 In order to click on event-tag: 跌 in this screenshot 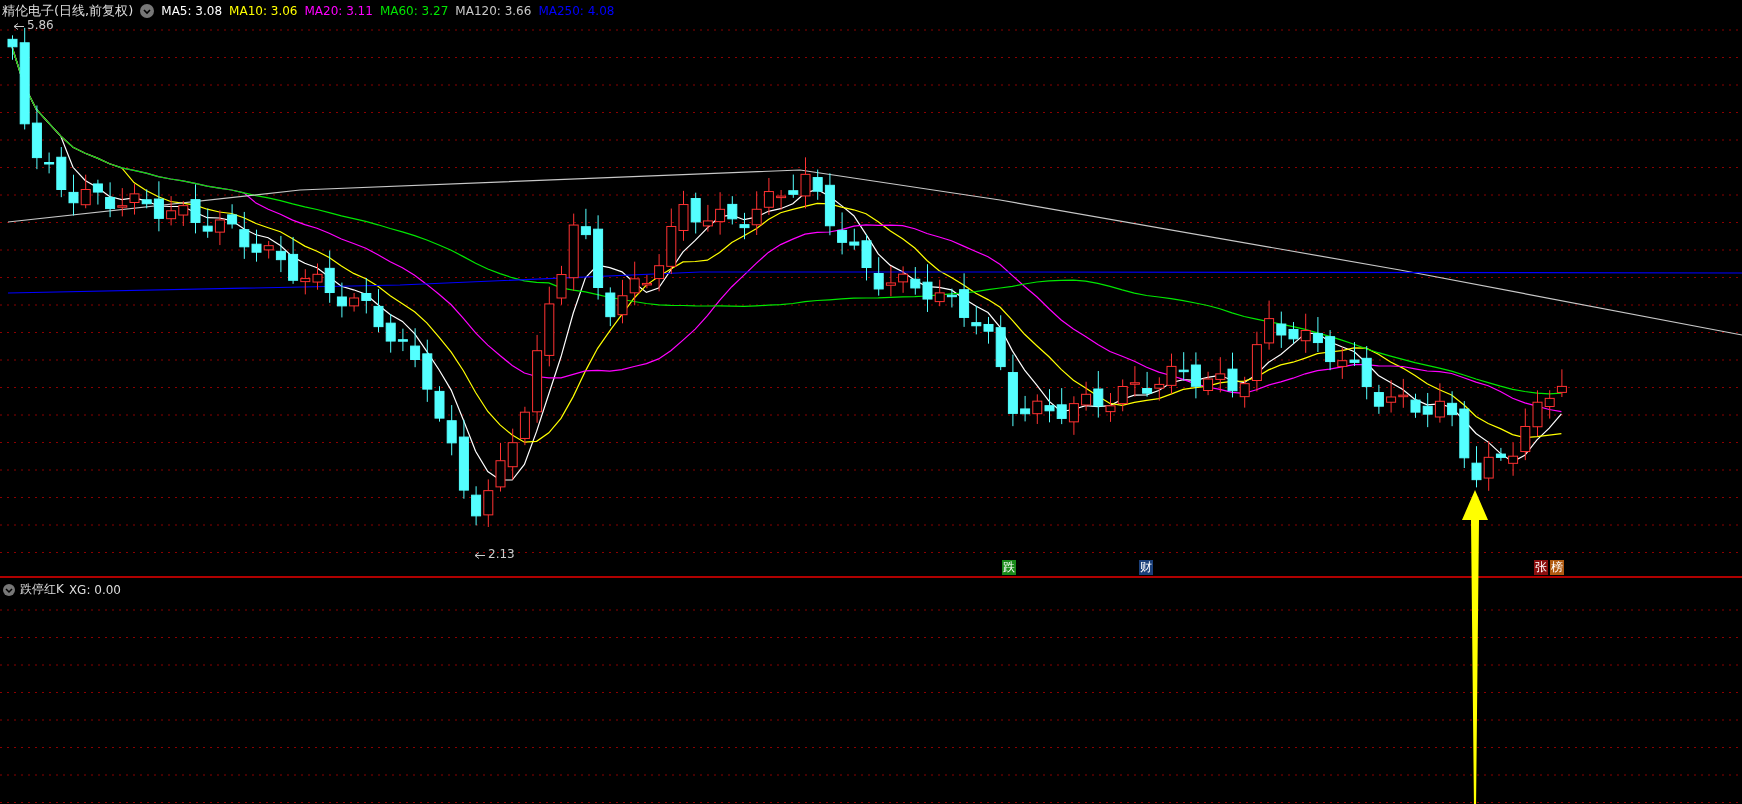, I will do `click(1009, 567)`.